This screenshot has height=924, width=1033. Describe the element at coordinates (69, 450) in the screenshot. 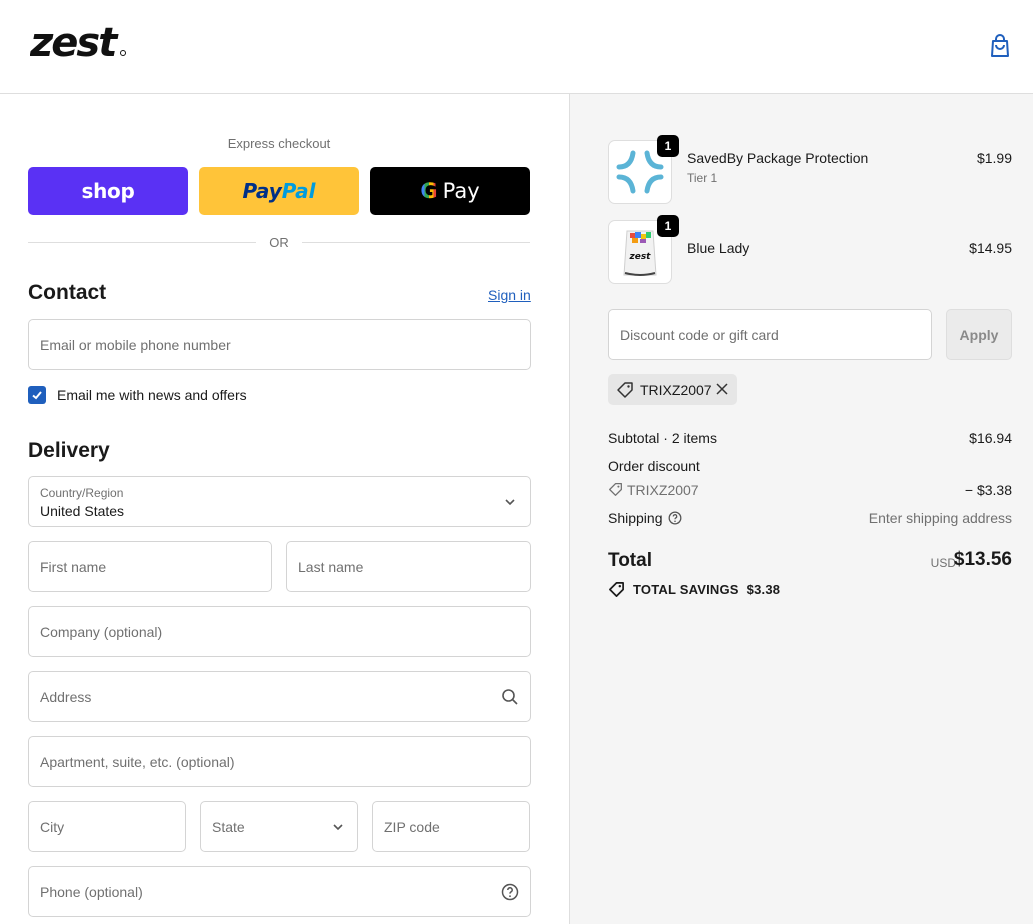

I see `delivery-title: Delivery` at that location.